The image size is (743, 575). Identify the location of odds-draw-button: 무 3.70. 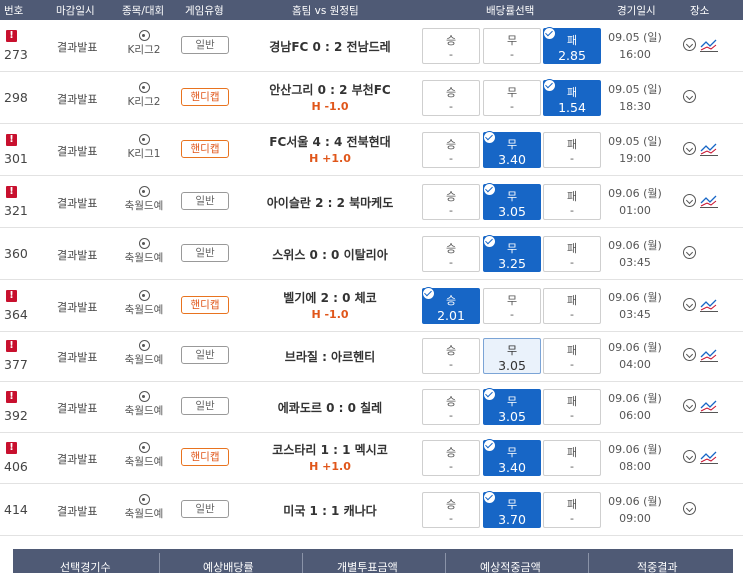
(512, 509).